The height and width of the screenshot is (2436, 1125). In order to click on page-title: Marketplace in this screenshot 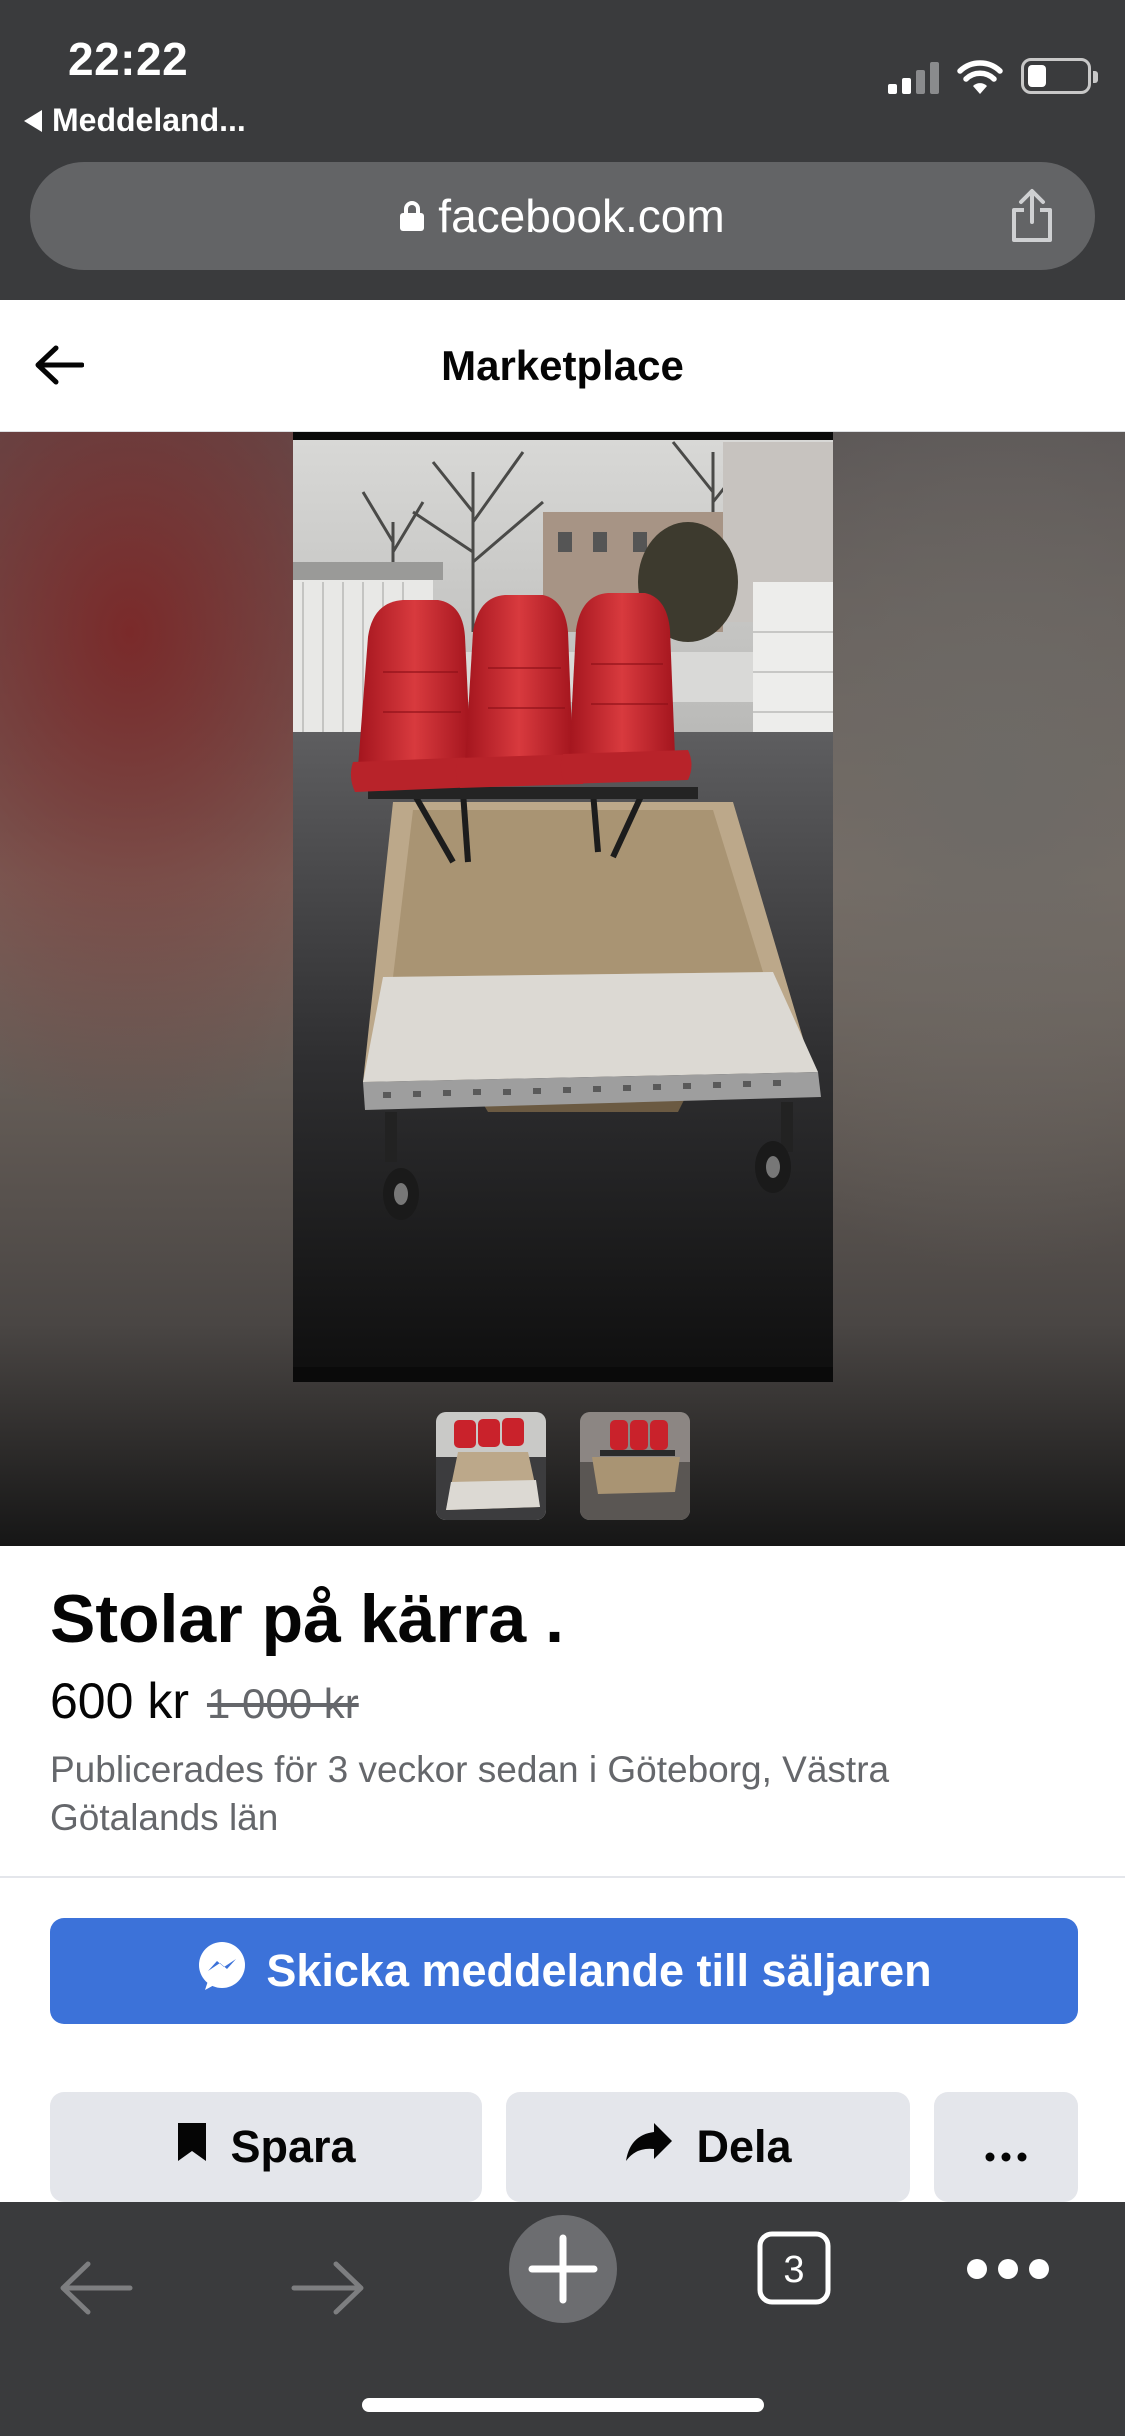, I will do `click(562, 365)`.